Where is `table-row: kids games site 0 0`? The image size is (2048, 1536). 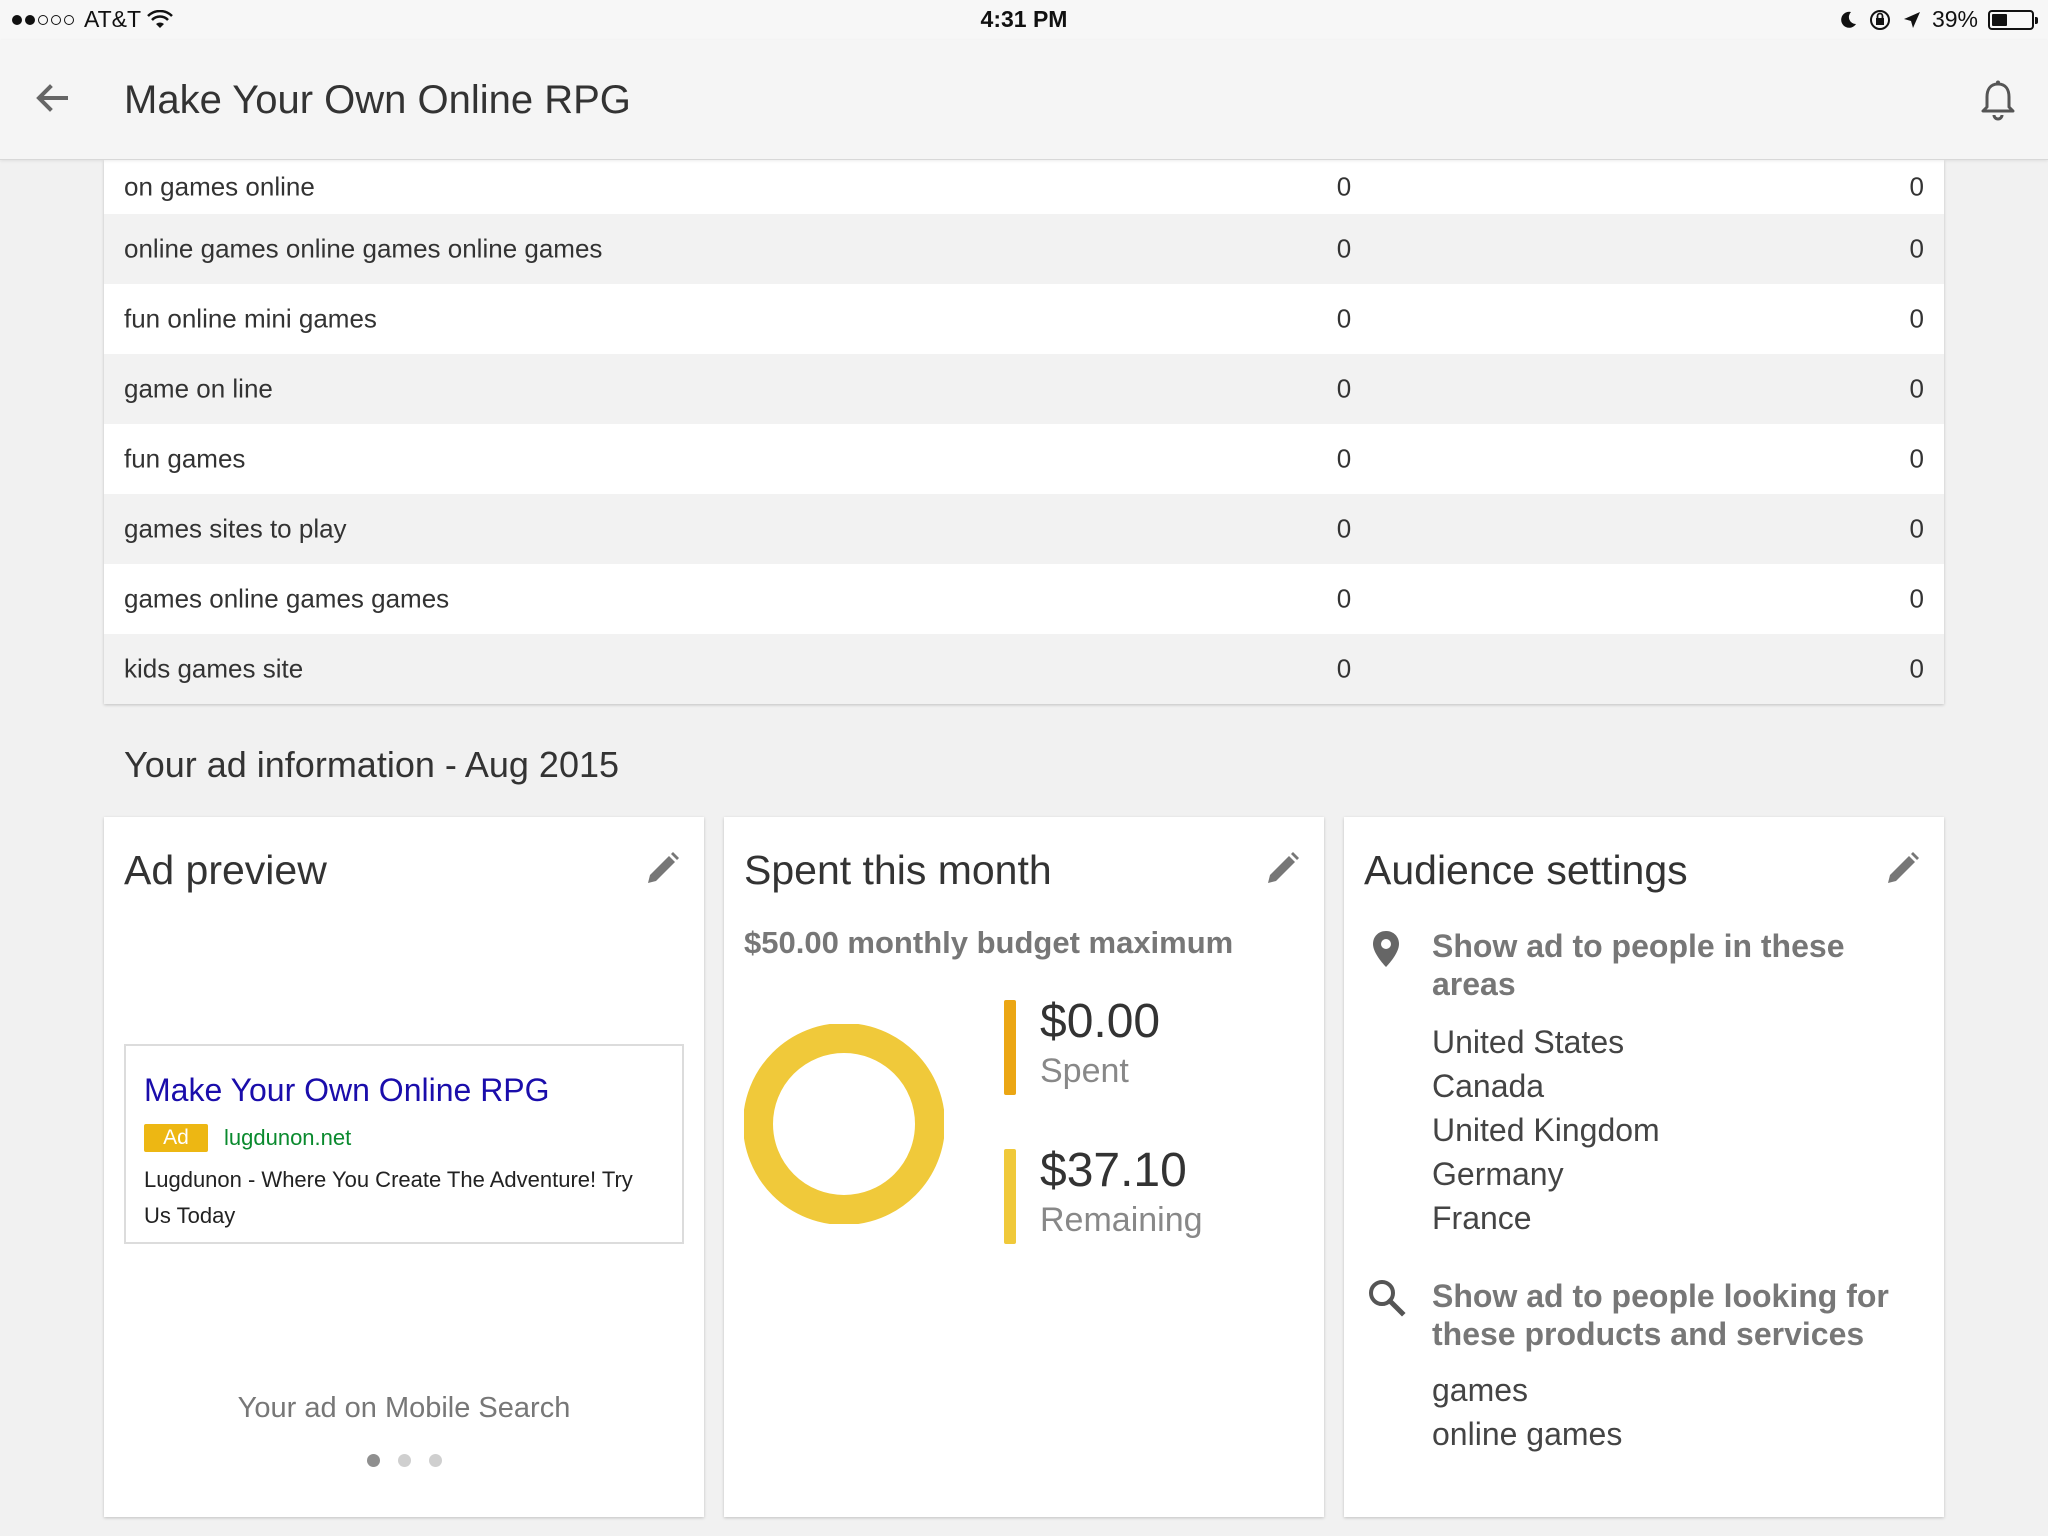 table-row: kids games site 0 0 is located at coordinates (1024, 669).